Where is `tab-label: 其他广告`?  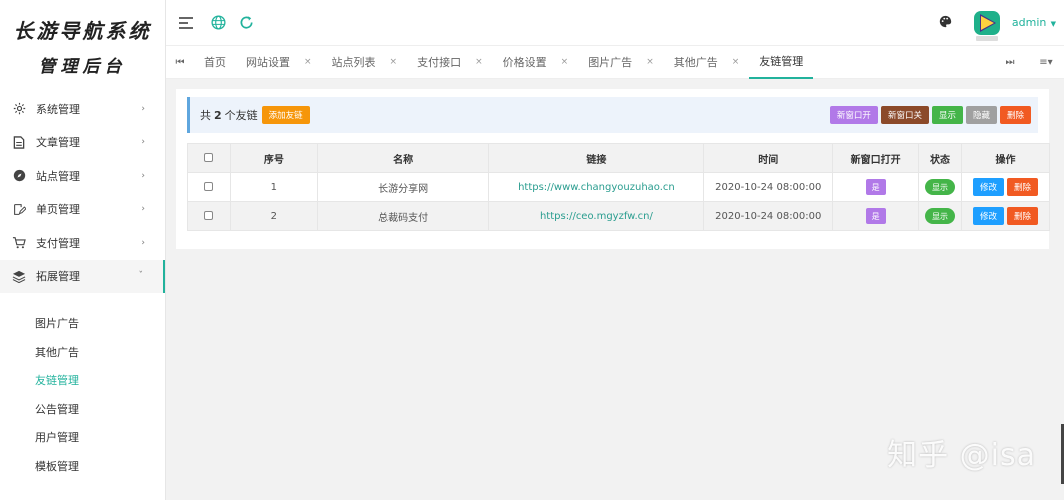
tab-label: 其他广告 is located at coordinates (695, 62).